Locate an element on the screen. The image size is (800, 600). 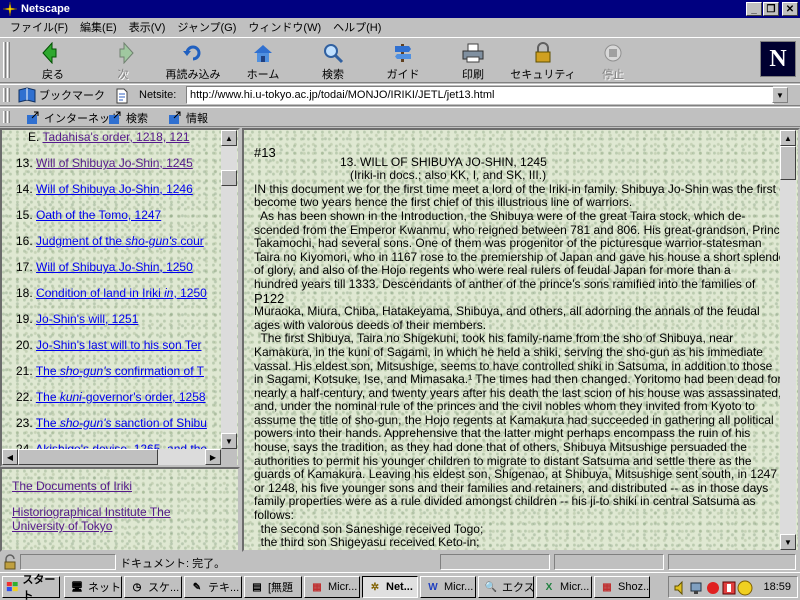
ime-icon is located at coordinates (745, 588).